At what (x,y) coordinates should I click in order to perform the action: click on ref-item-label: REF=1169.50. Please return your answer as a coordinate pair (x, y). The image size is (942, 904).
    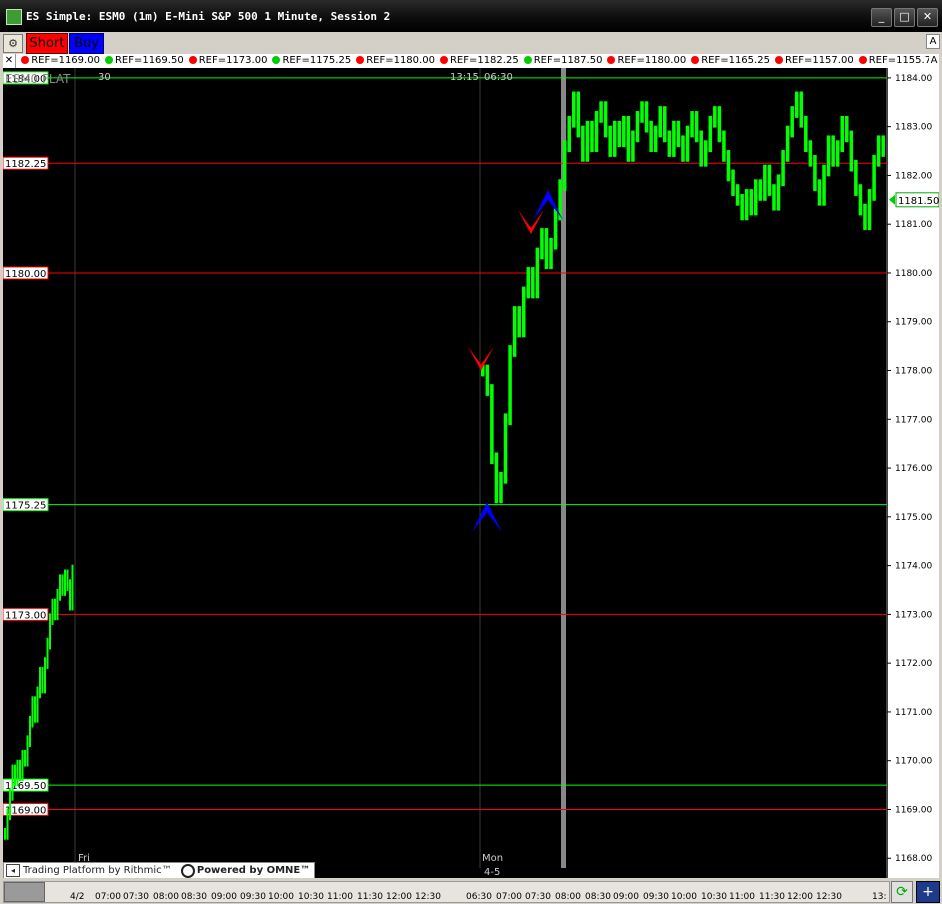
    Looking at the image, I should click on (149, 60).